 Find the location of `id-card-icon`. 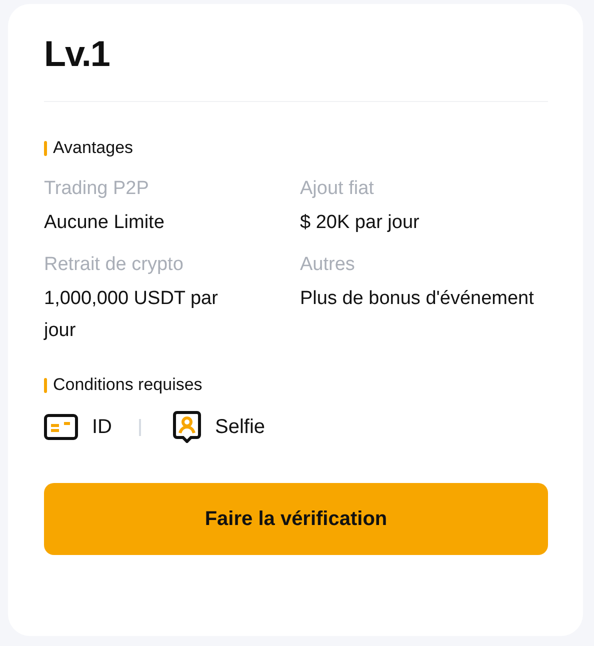

id-card-icon is located at coordinates (61, 427).